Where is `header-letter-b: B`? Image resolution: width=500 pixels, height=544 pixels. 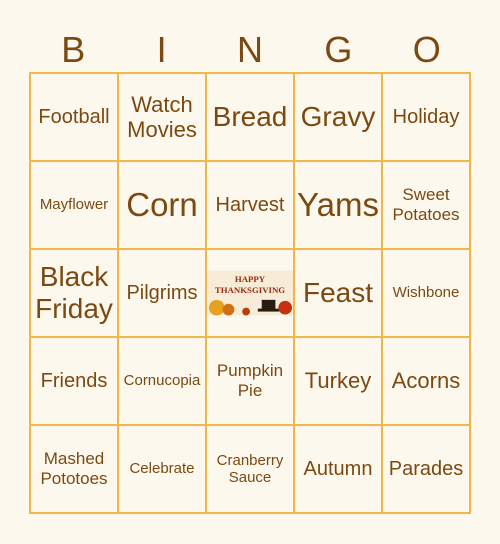
header-letter-b: B is located at coordinates (73, 49).